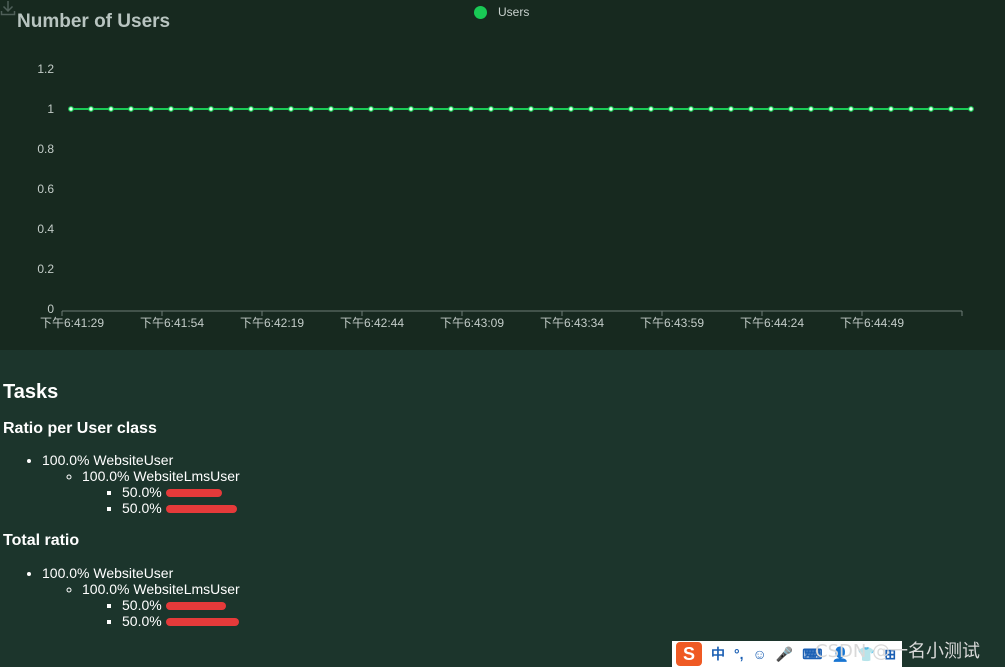 The width and height of the screenshot is (1005, 667). What do you see at coordinates (172, 323) in the screenshot?
I see `x-tick-label: 下午6:41:54` at bounding box center [172, 323].